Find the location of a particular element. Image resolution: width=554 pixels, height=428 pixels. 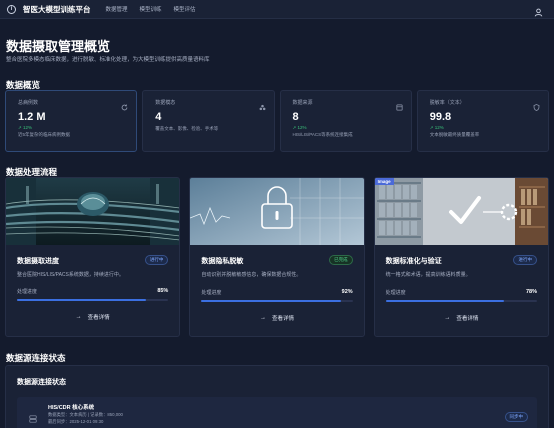

stat-label: 数据来源 is located at coordinates (302, 103).